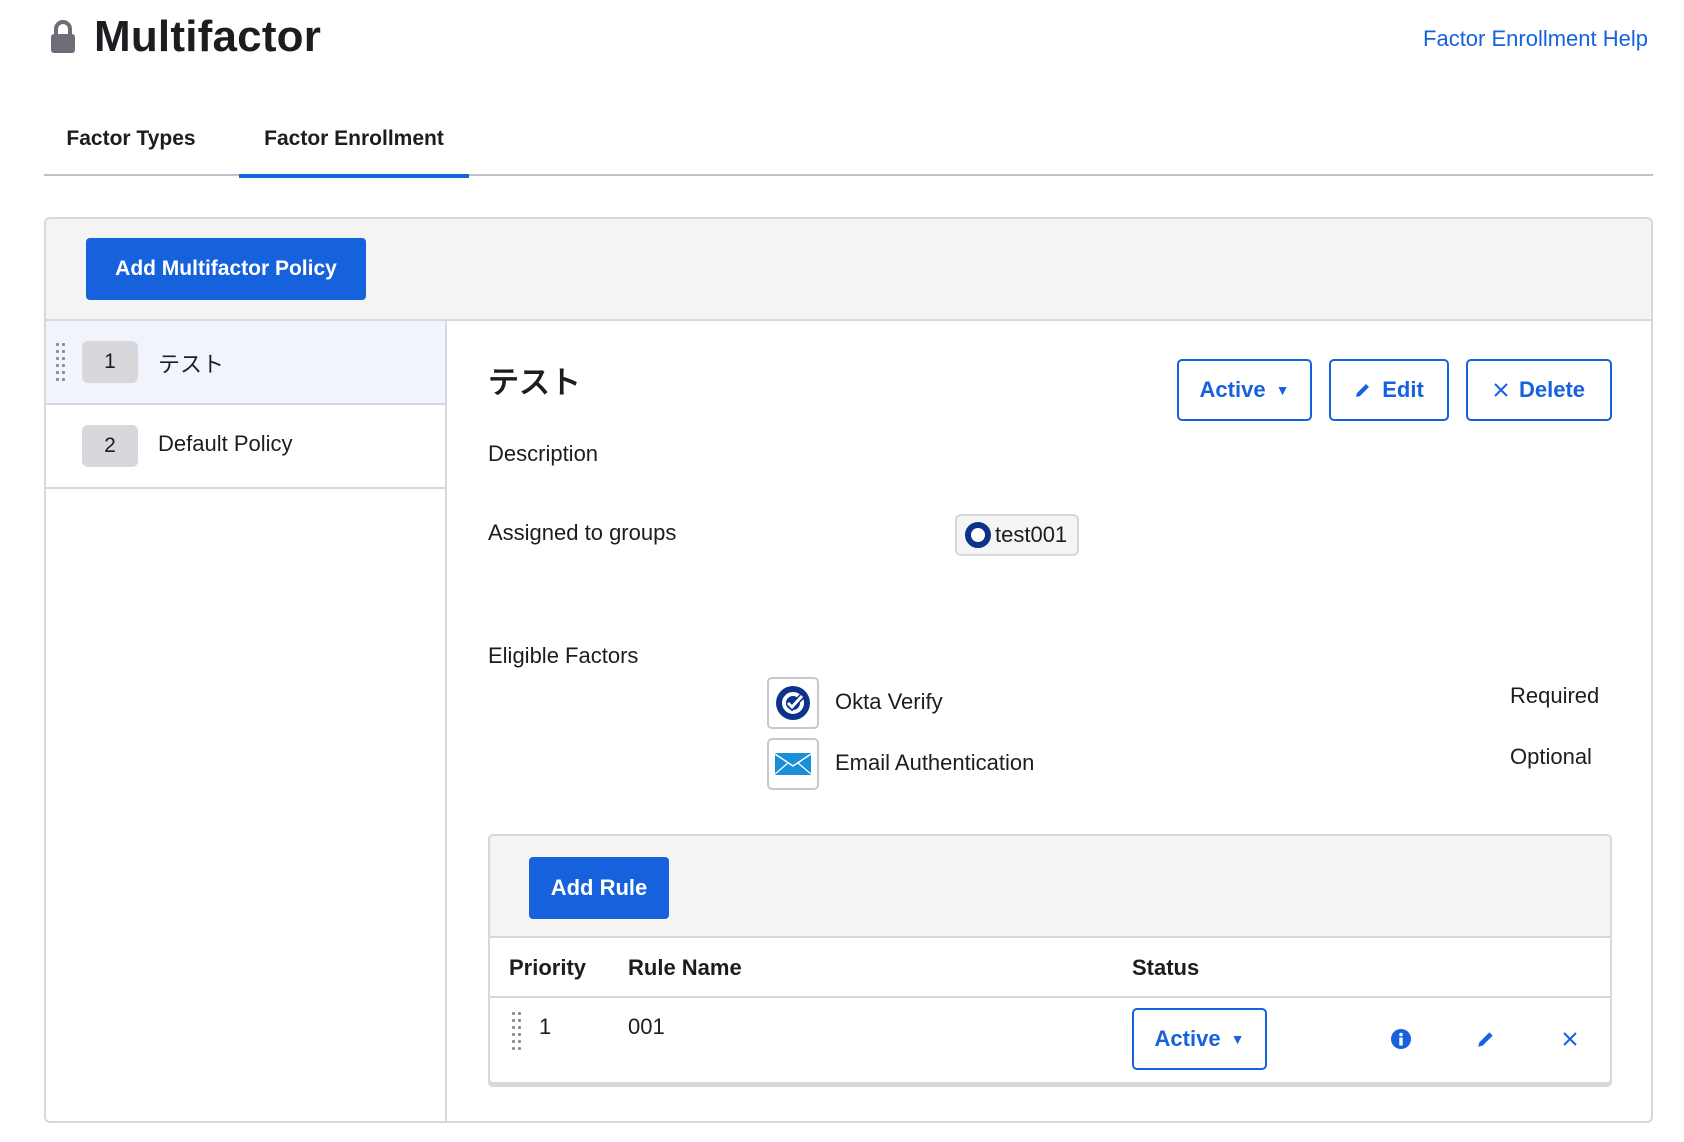 This screenshot has height=1142, width=1684. What do you see at coordinates (534, 382) in the screenshot?
I see `policy-detail-title: テスト` at bounding box center [534, 382].